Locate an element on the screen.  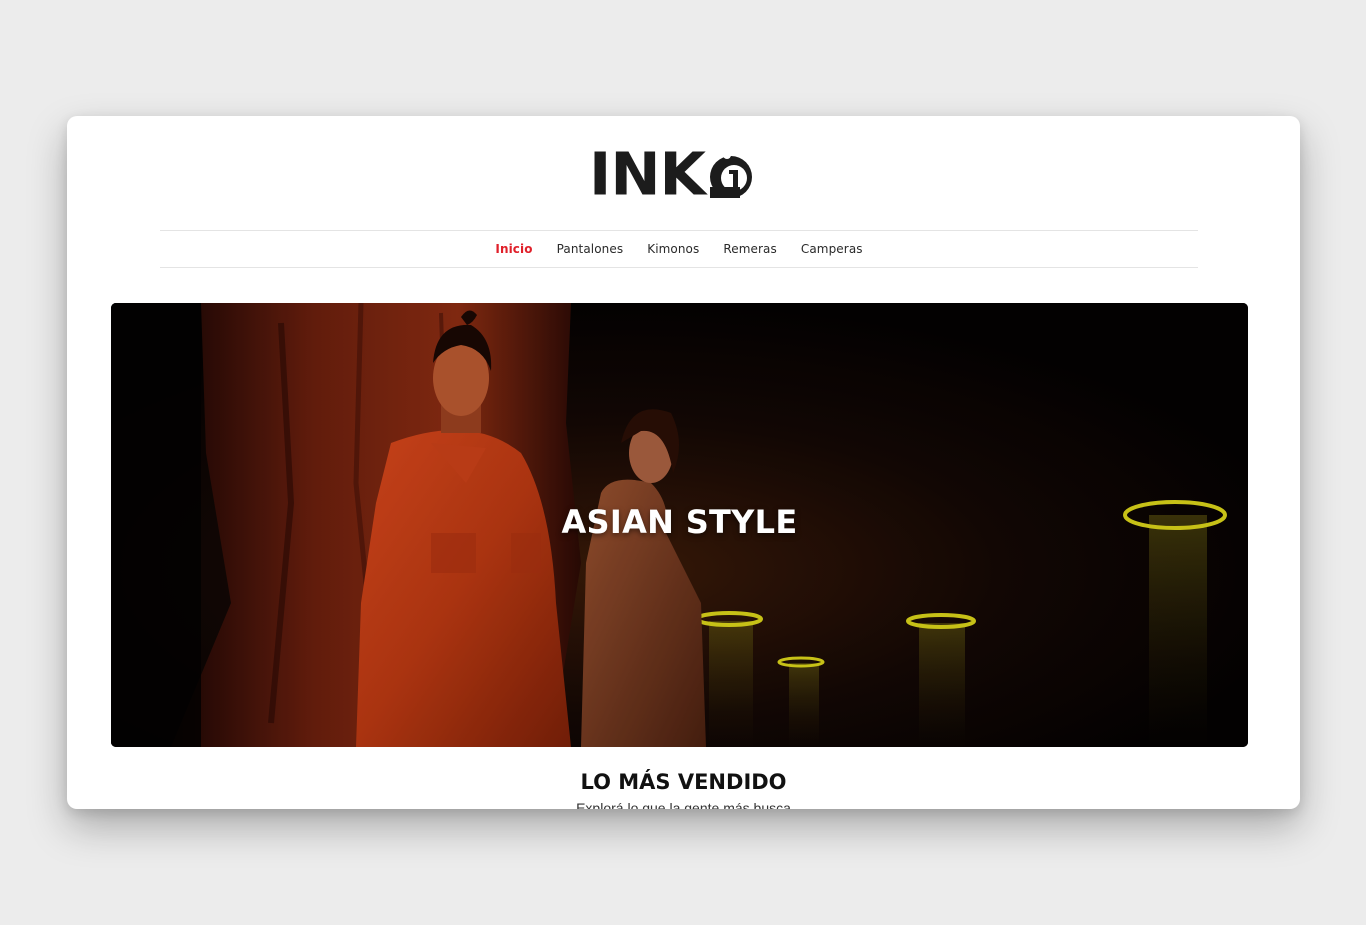
nav-item-pantalones: Pantalones is located at coordinates (590, 249).